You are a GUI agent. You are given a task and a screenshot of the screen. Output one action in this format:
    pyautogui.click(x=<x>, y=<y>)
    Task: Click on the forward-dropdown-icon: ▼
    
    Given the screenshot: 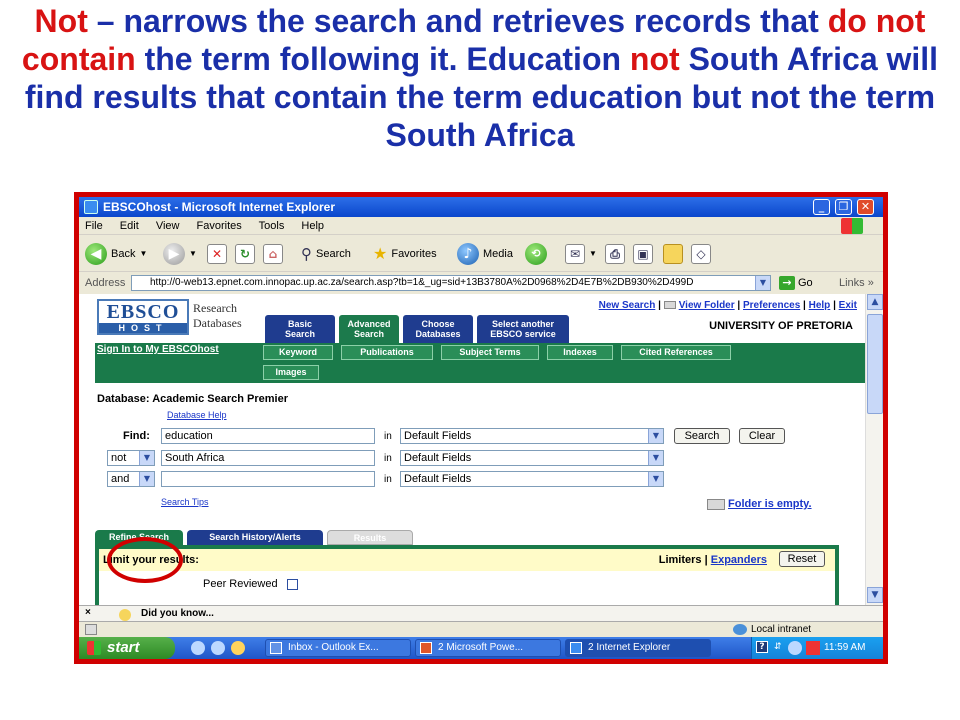 What is the action you would take?
    pyautogui.click(x=193, y=254)
    